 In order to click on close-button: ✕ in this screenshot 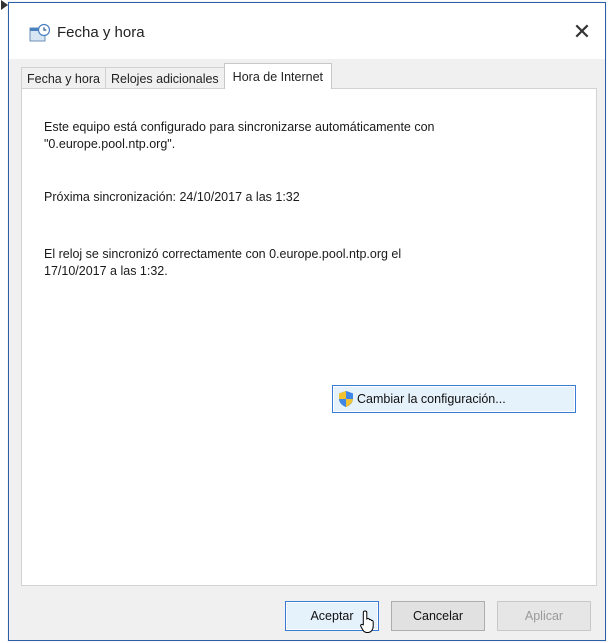, I will do `click(582, 32)`.